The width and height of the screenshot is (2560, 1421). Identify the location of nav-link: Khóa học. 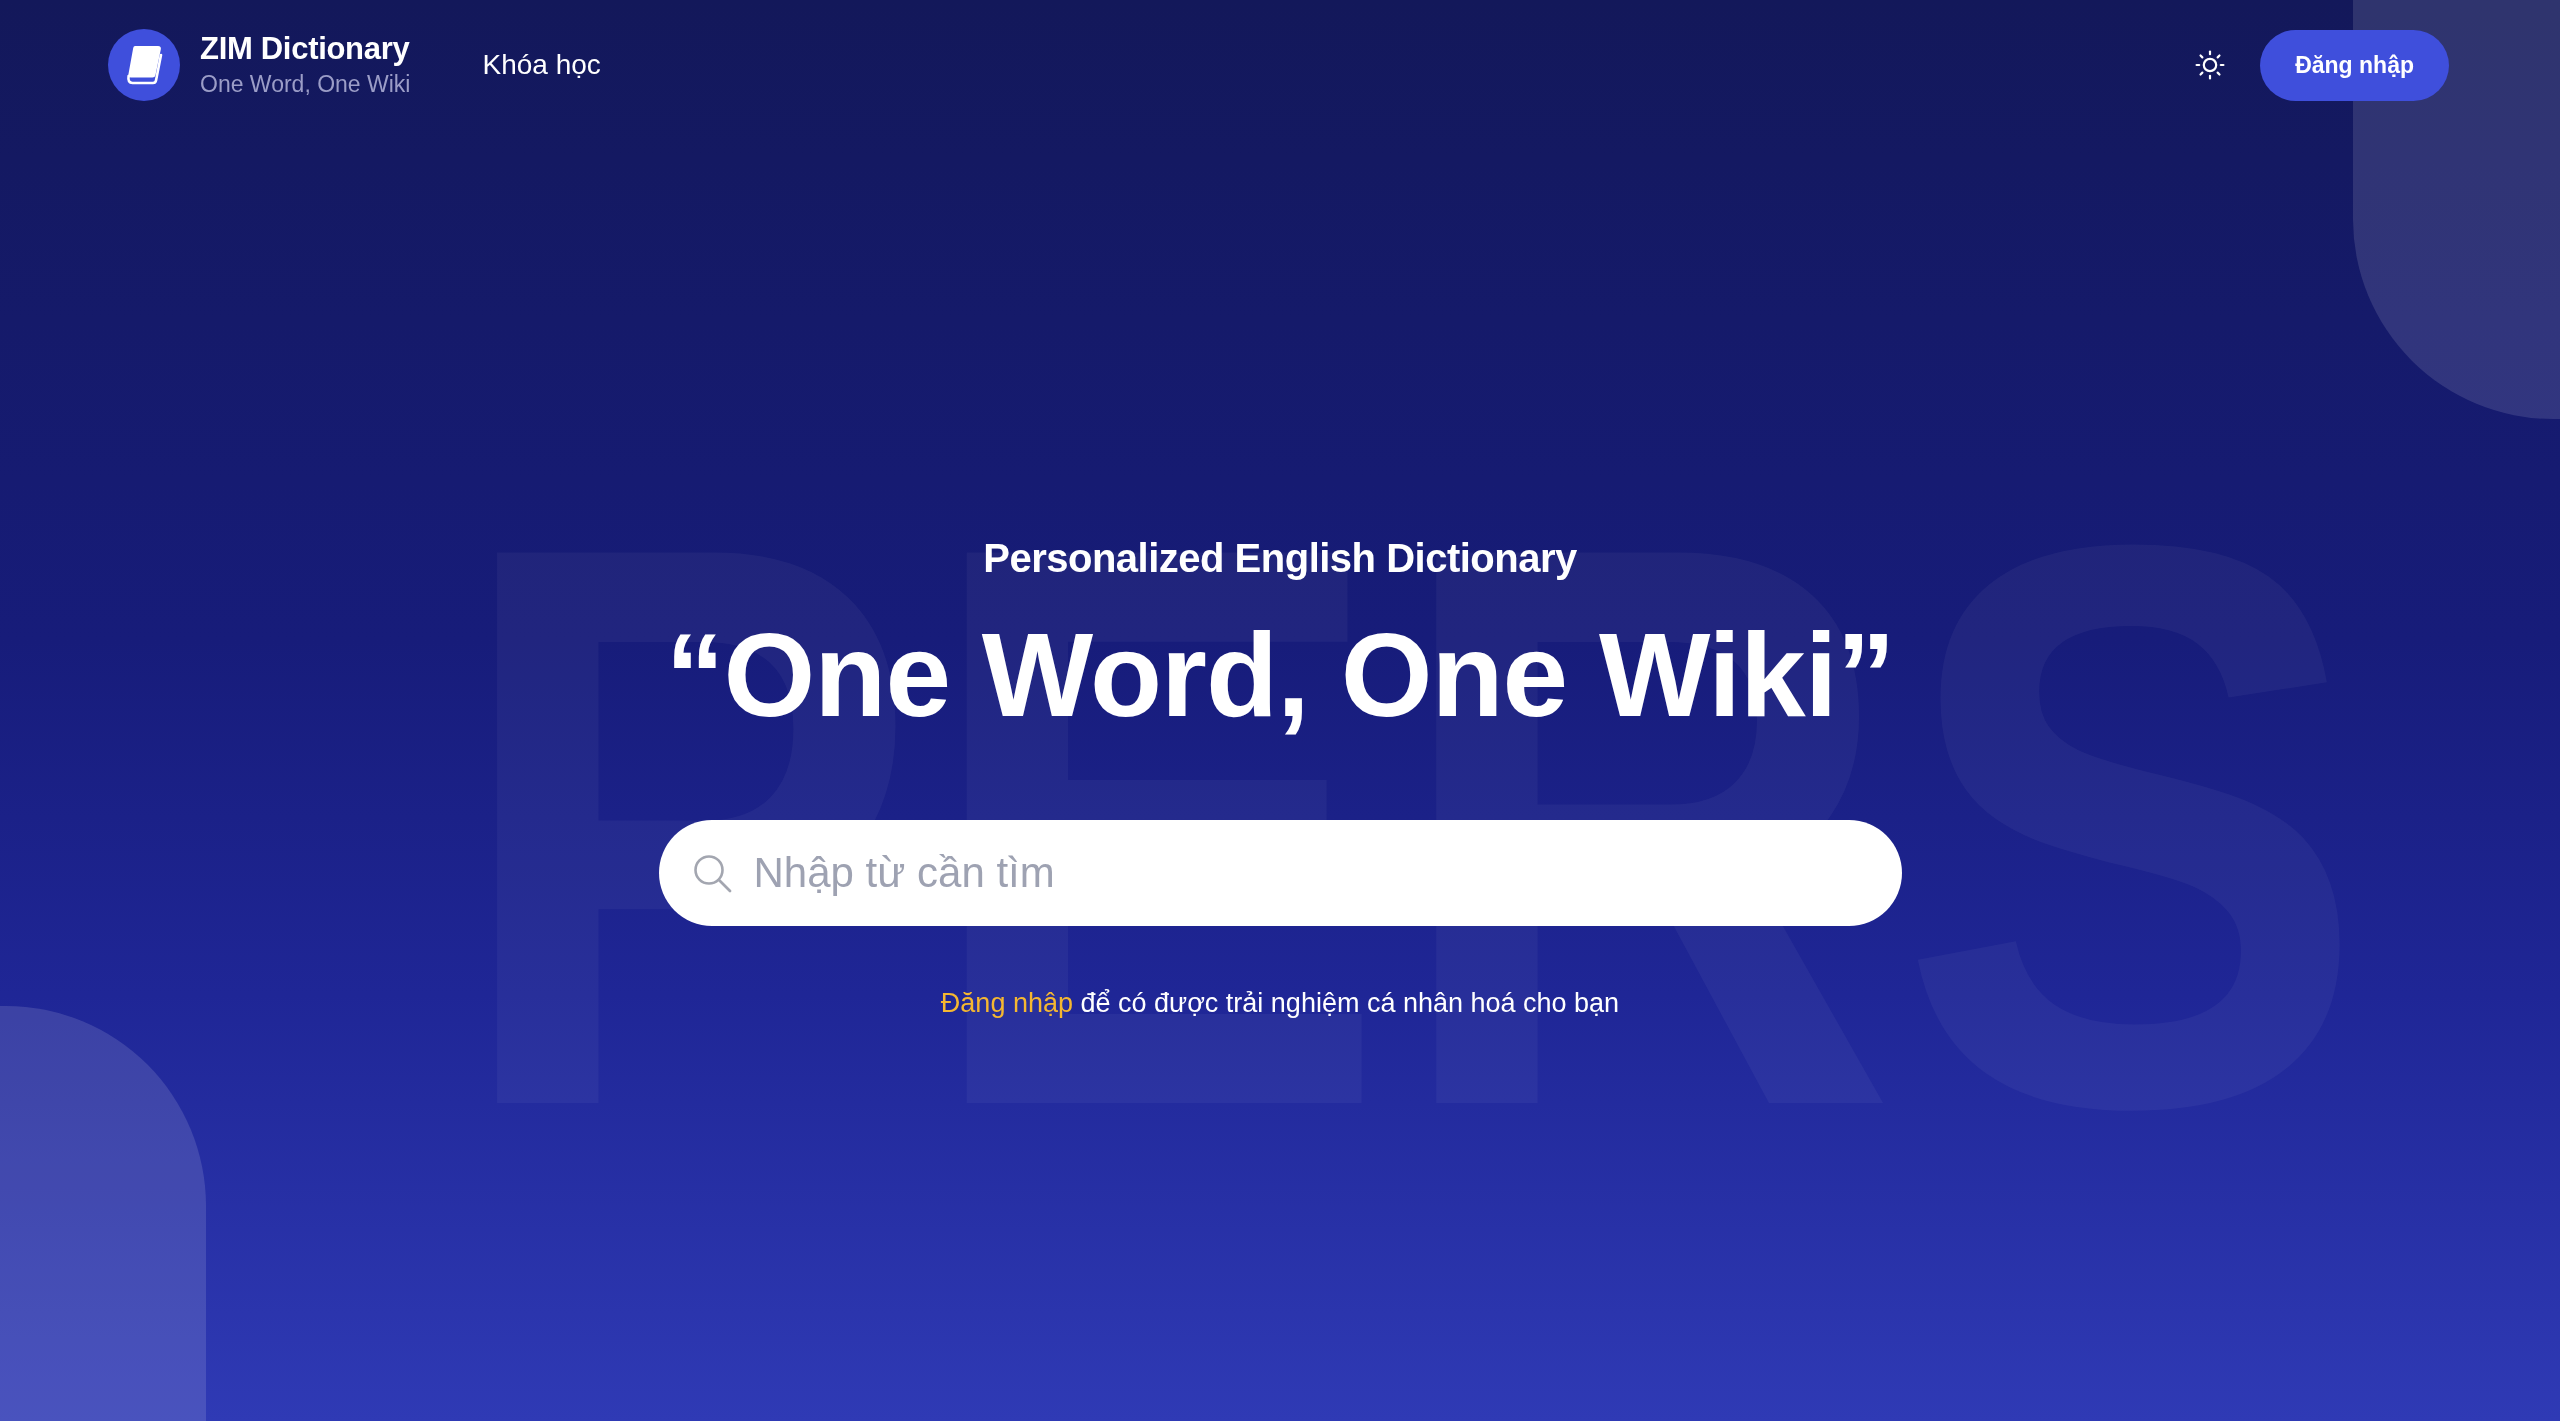
(541, 65).